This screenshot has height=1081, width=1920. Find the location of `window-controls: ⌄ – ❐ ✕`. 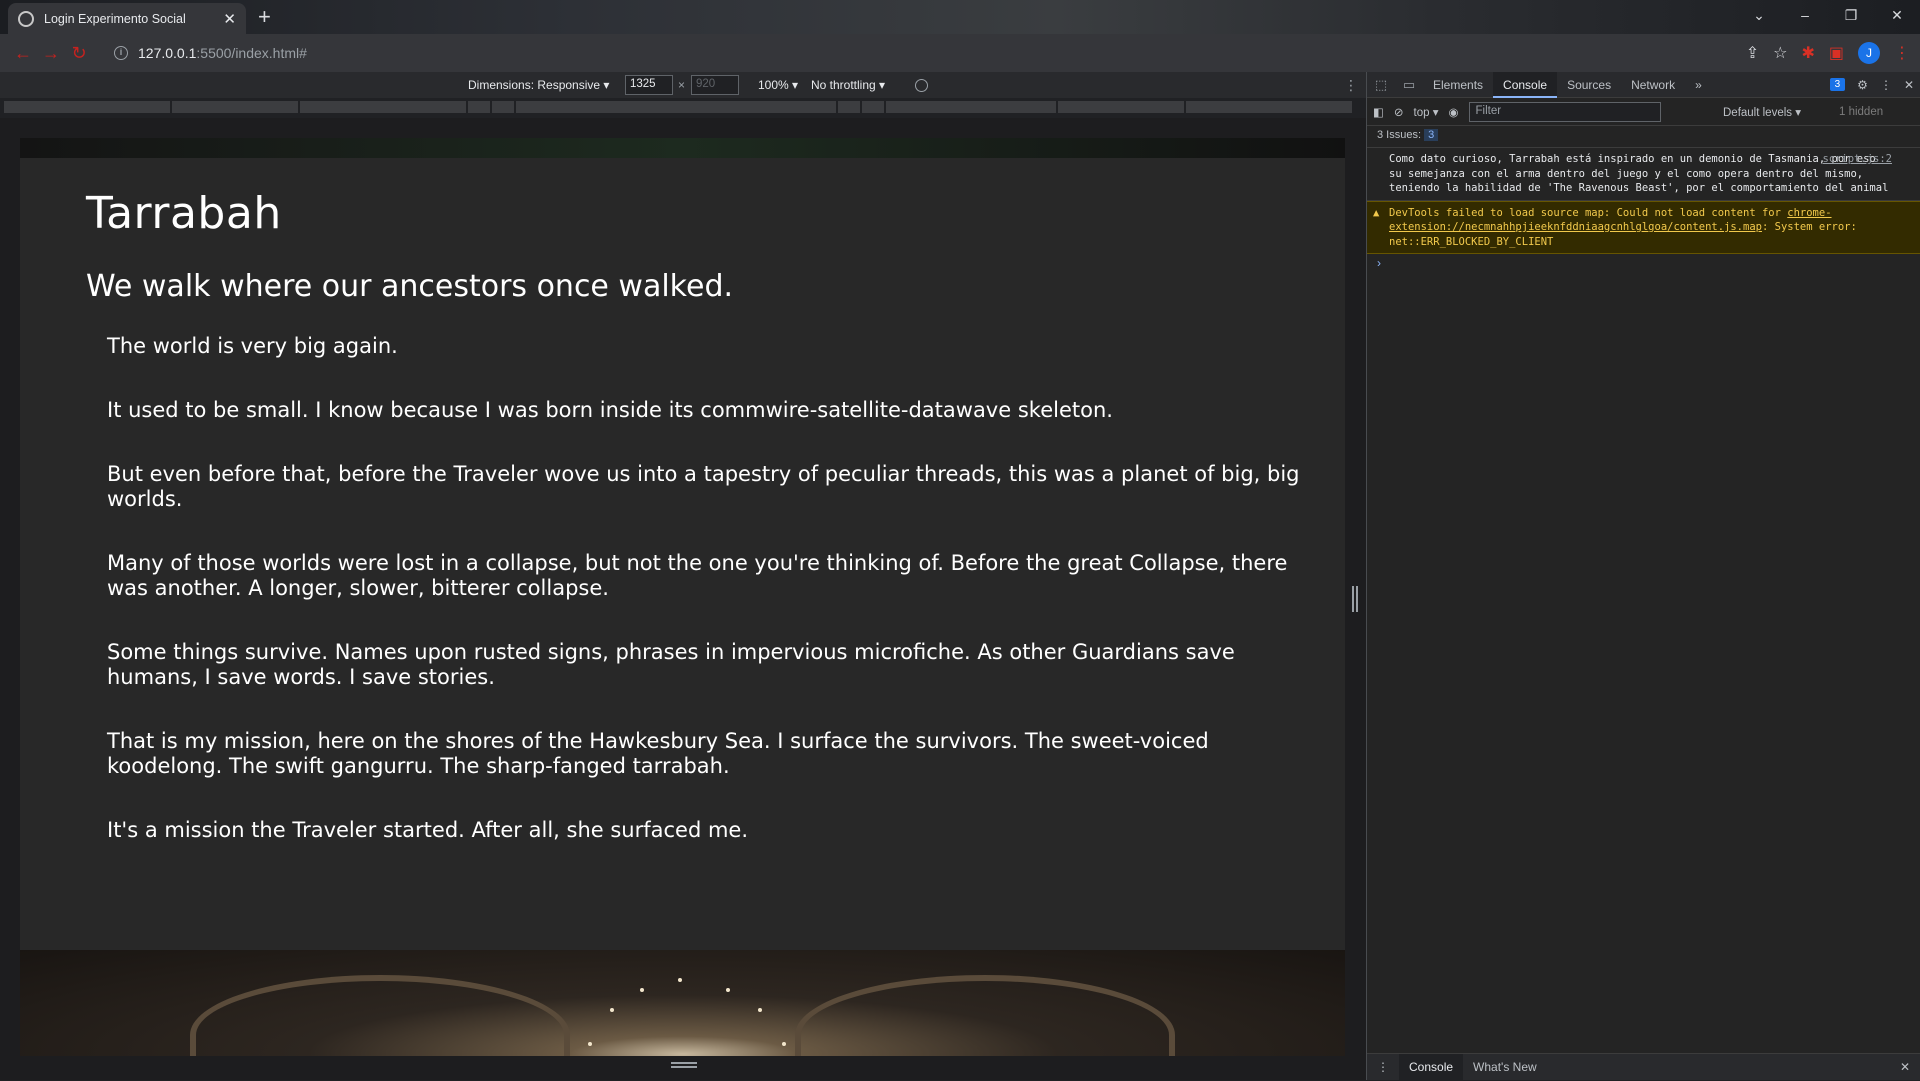

window-controls: ⌄ – ❐ ✕ is located at coordinates (1828, 15).